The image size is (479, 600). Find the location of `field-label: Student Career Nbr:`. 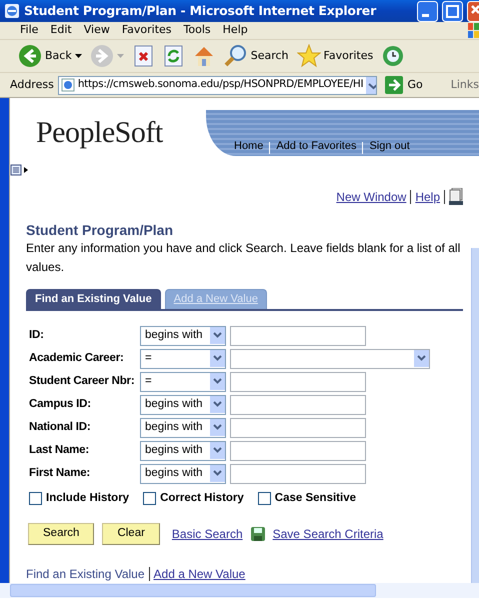

field-label: Student Career Nbr: is located at coordinates (82, 382).